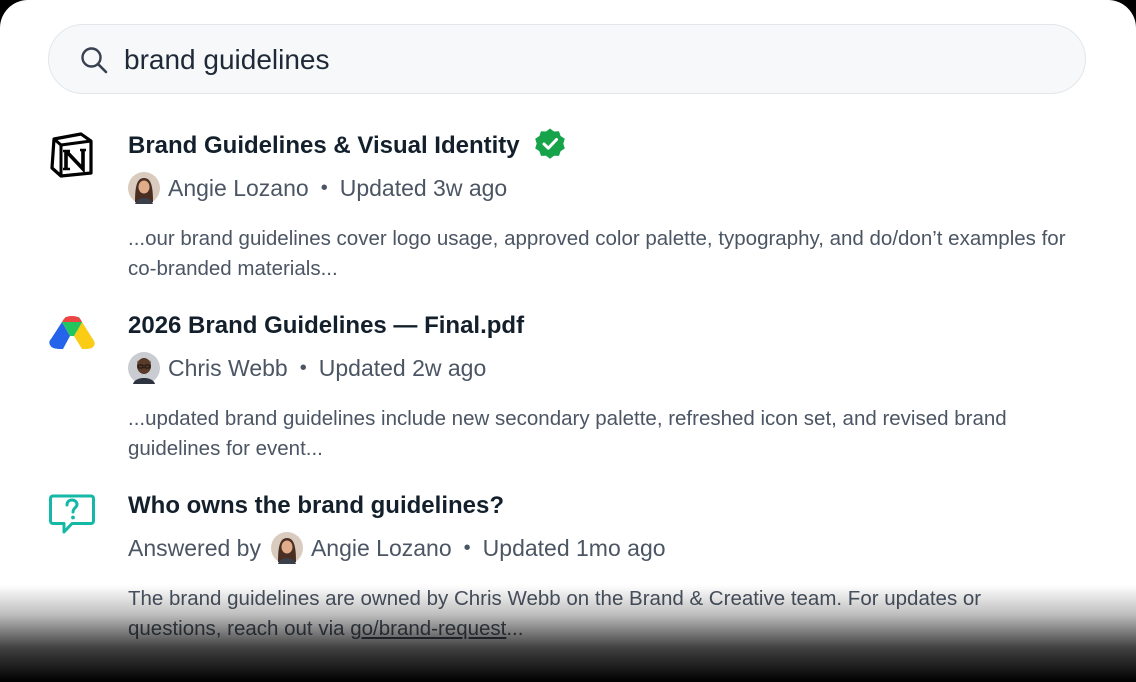 The width and height of the screenshot is (1136, 682). I want to click on question-bubble-icon, so click(72, 514).